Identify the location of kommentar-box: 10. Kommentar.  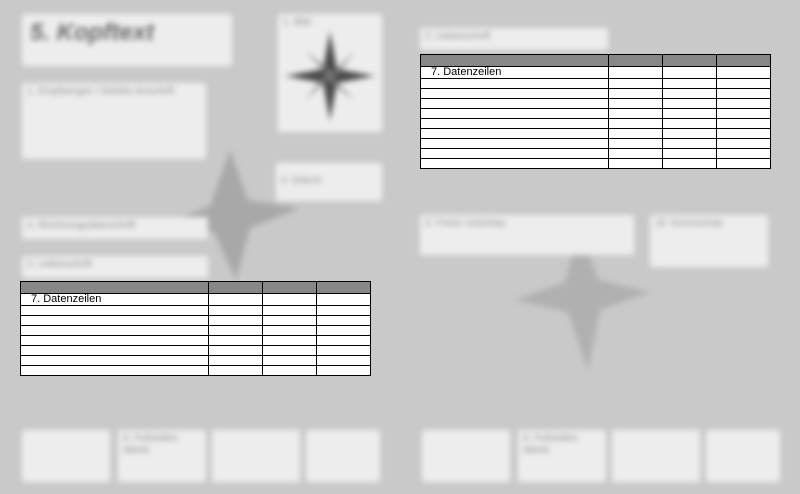
(709, 241).